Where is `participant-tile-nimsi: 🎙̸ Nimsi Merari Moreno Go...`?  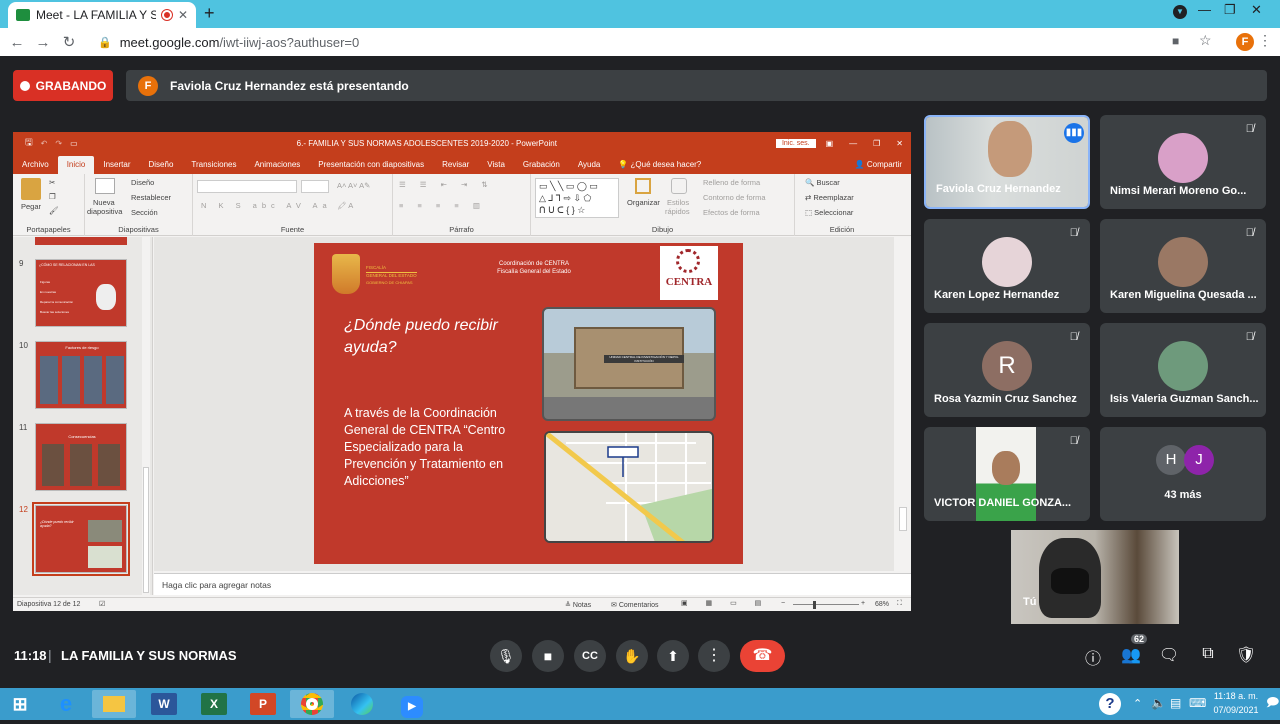
participant-tile-nimsi: 🎙̸ Nimsi Merari Moreno Go... is located at coordinates (1183, 162).